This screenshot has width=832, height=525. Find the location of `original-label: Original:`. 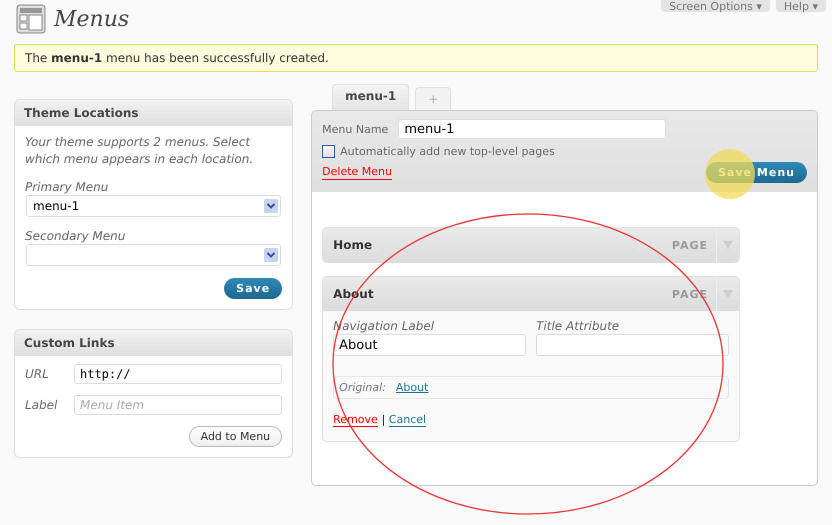

original-label: Original: is located at coordinates (362, 387).